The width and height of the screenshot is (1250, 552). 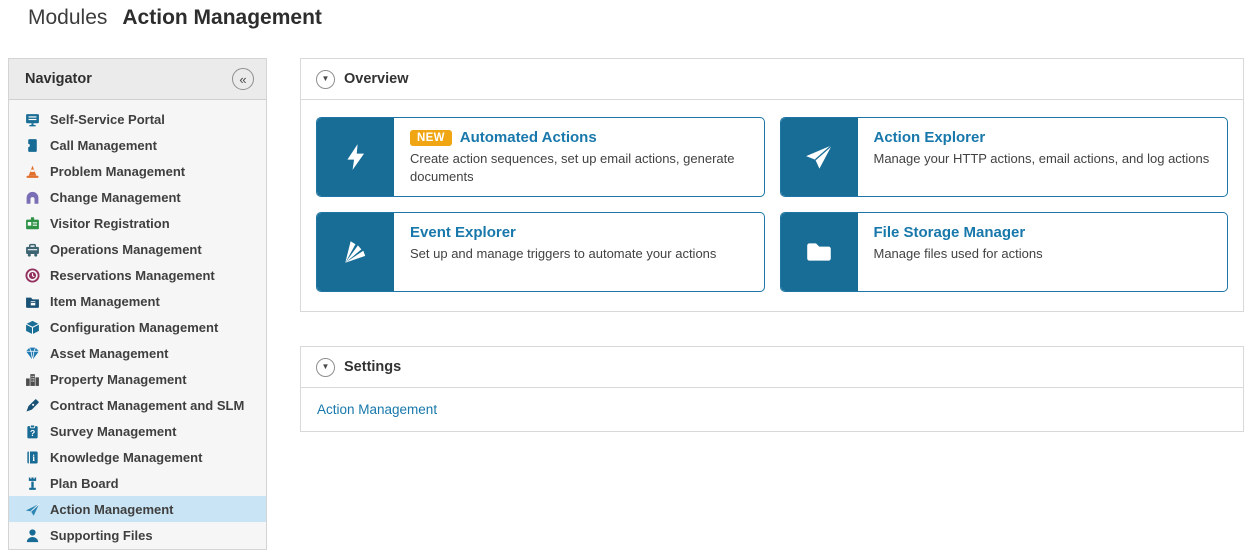 I want to click on sidebar-item-operations-management: Operations Management, so click(x=137, y=249).